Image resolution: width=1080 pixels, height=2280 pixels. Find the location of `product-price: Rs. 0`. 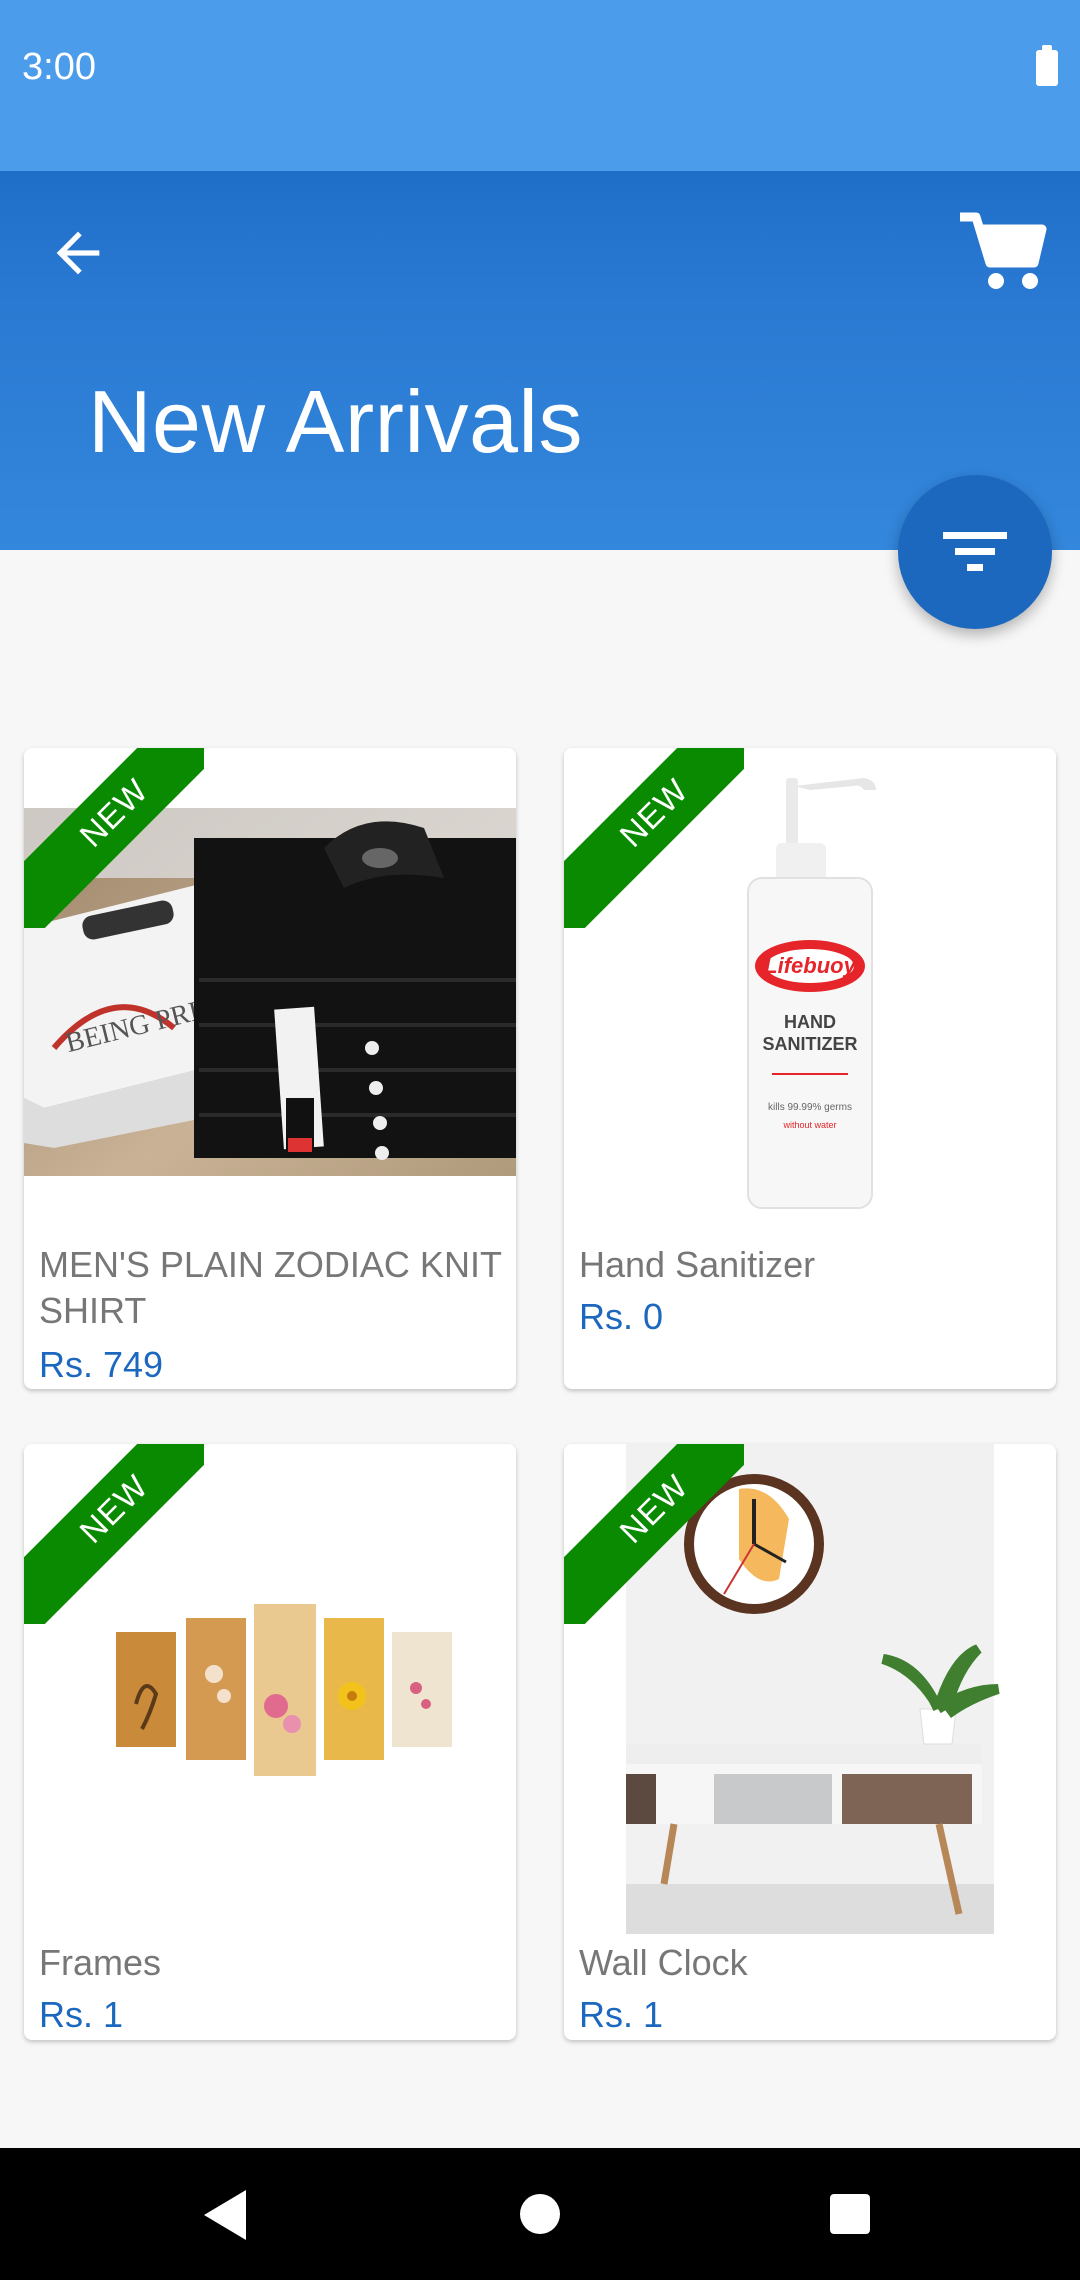

product-price: Rs. 0 is located at coordinates (621, 1316).